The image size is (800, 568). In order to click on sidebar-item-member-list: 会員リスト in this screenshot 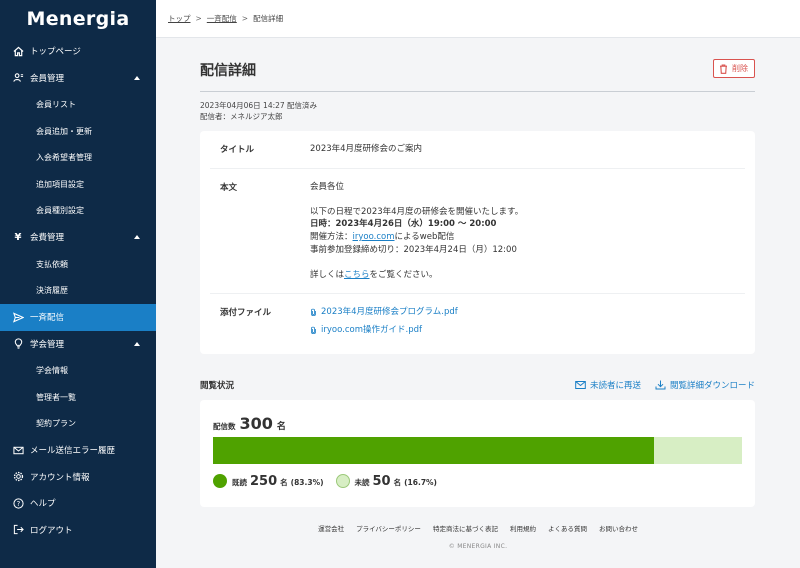, I will do `click(78, 104)`.